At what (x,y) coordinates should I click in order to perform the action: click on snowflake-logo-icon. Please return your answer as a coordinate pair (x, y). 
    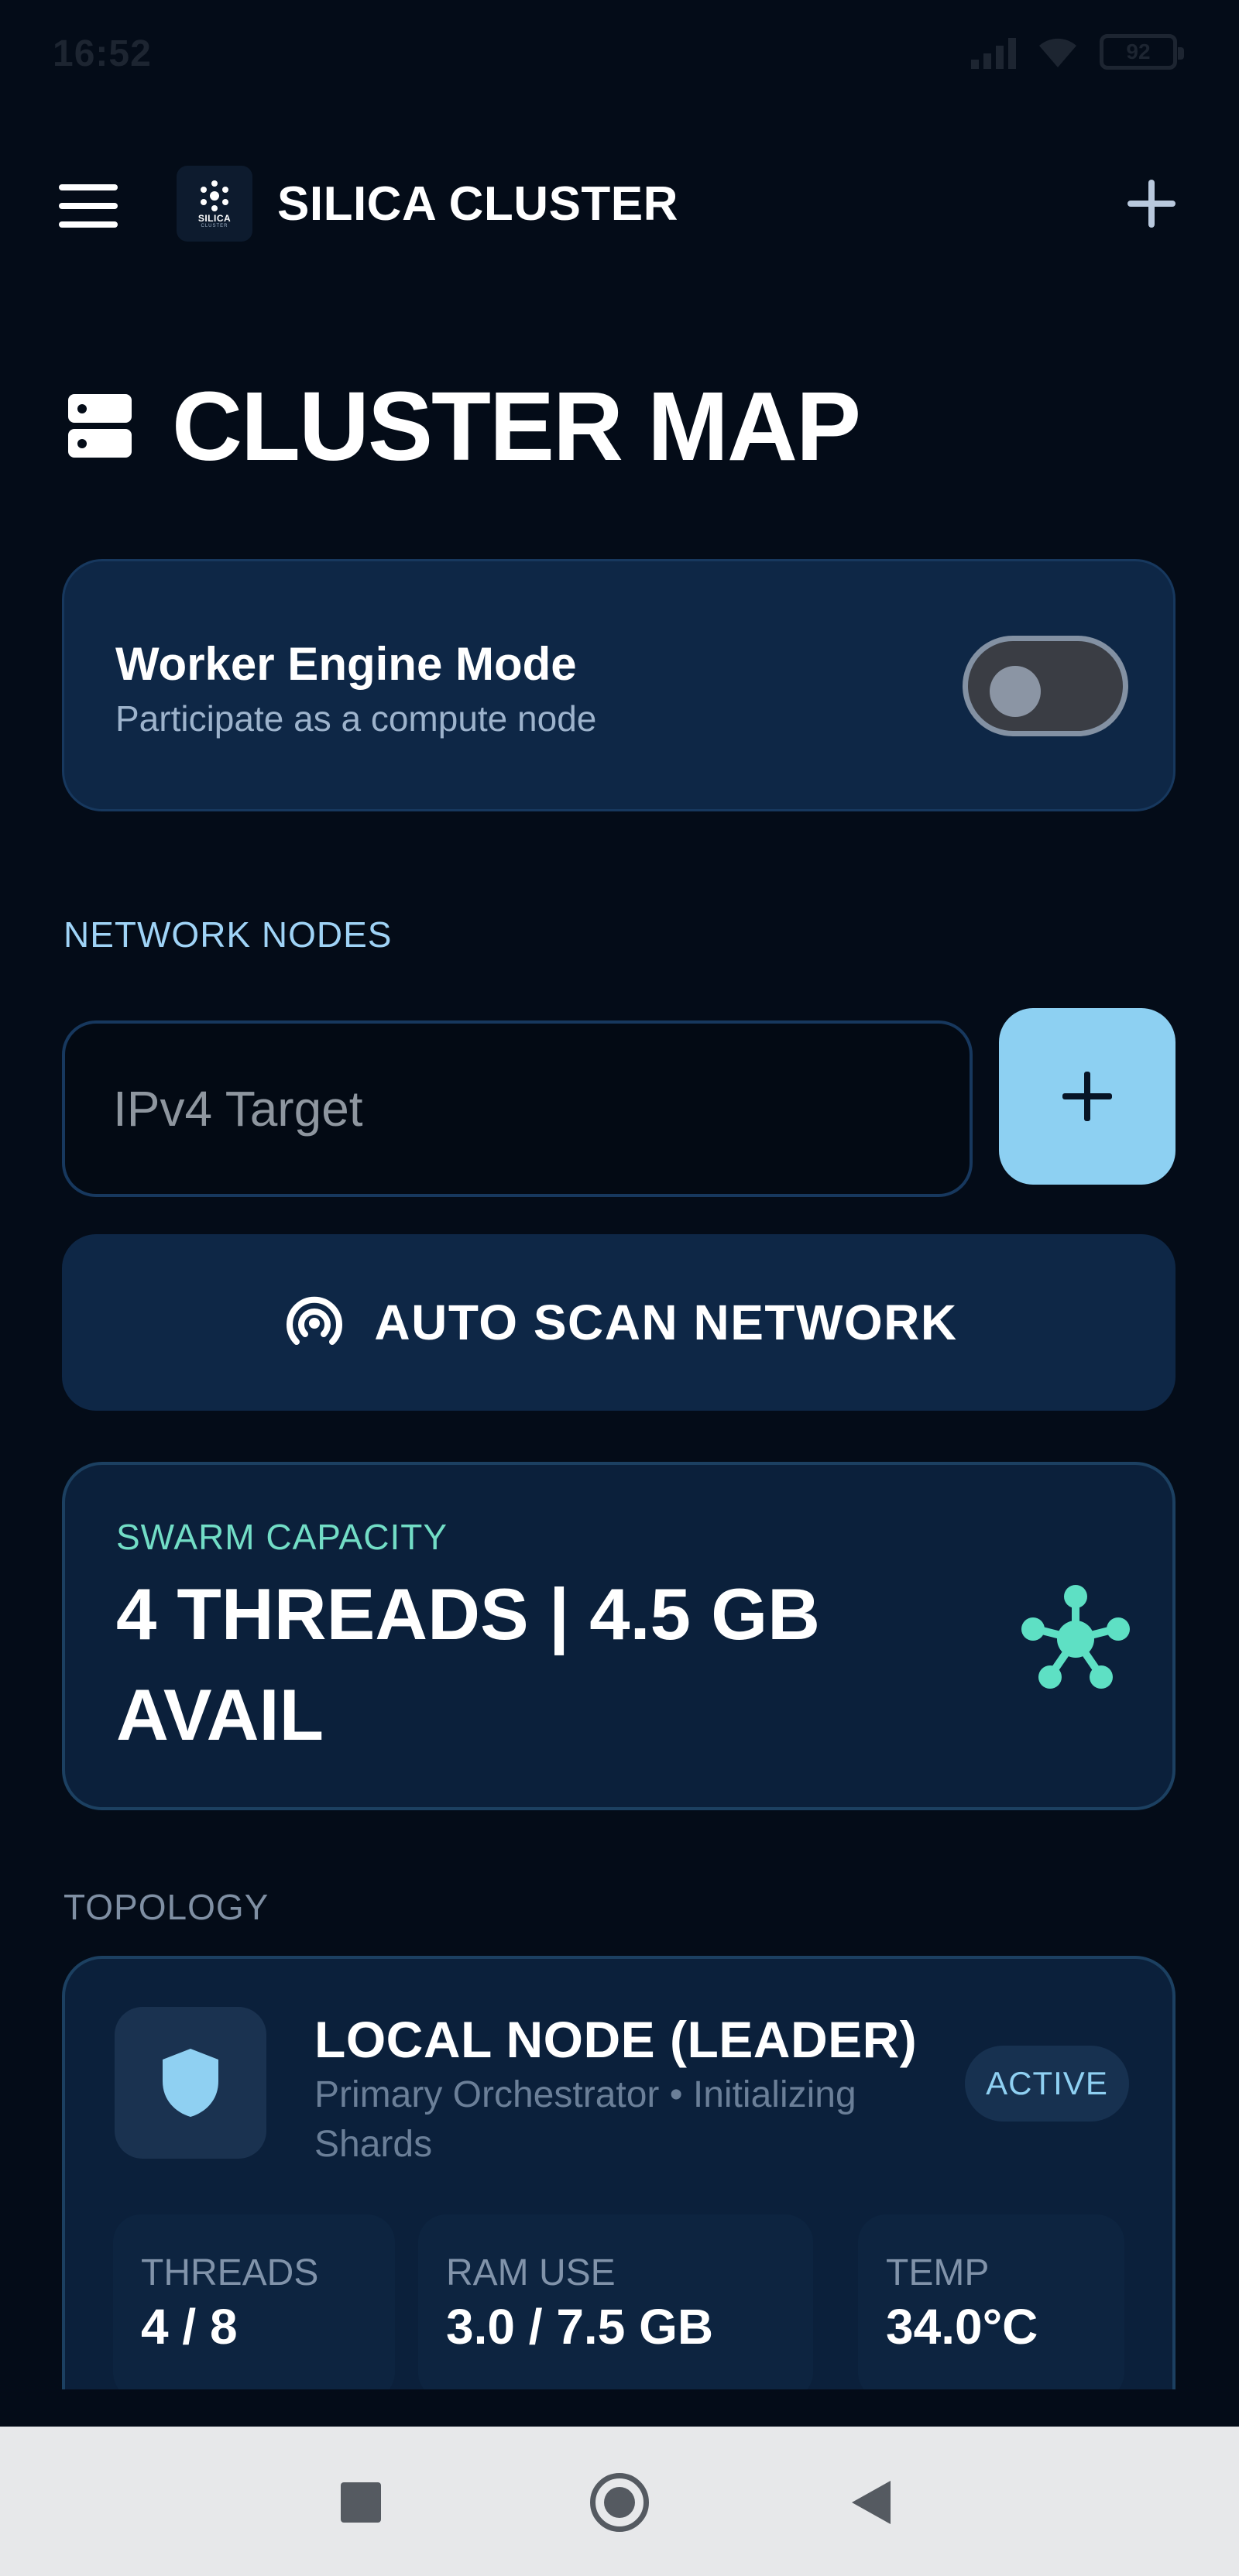
    Looking at the image, I should click on (215, 195).